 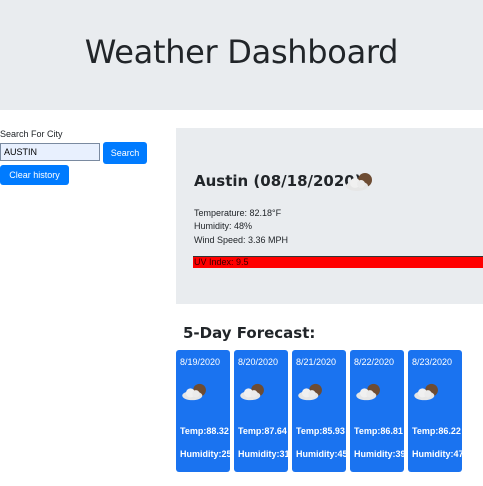 I want to click on clear-history-button: Clear history, so click(x=34, y=175).